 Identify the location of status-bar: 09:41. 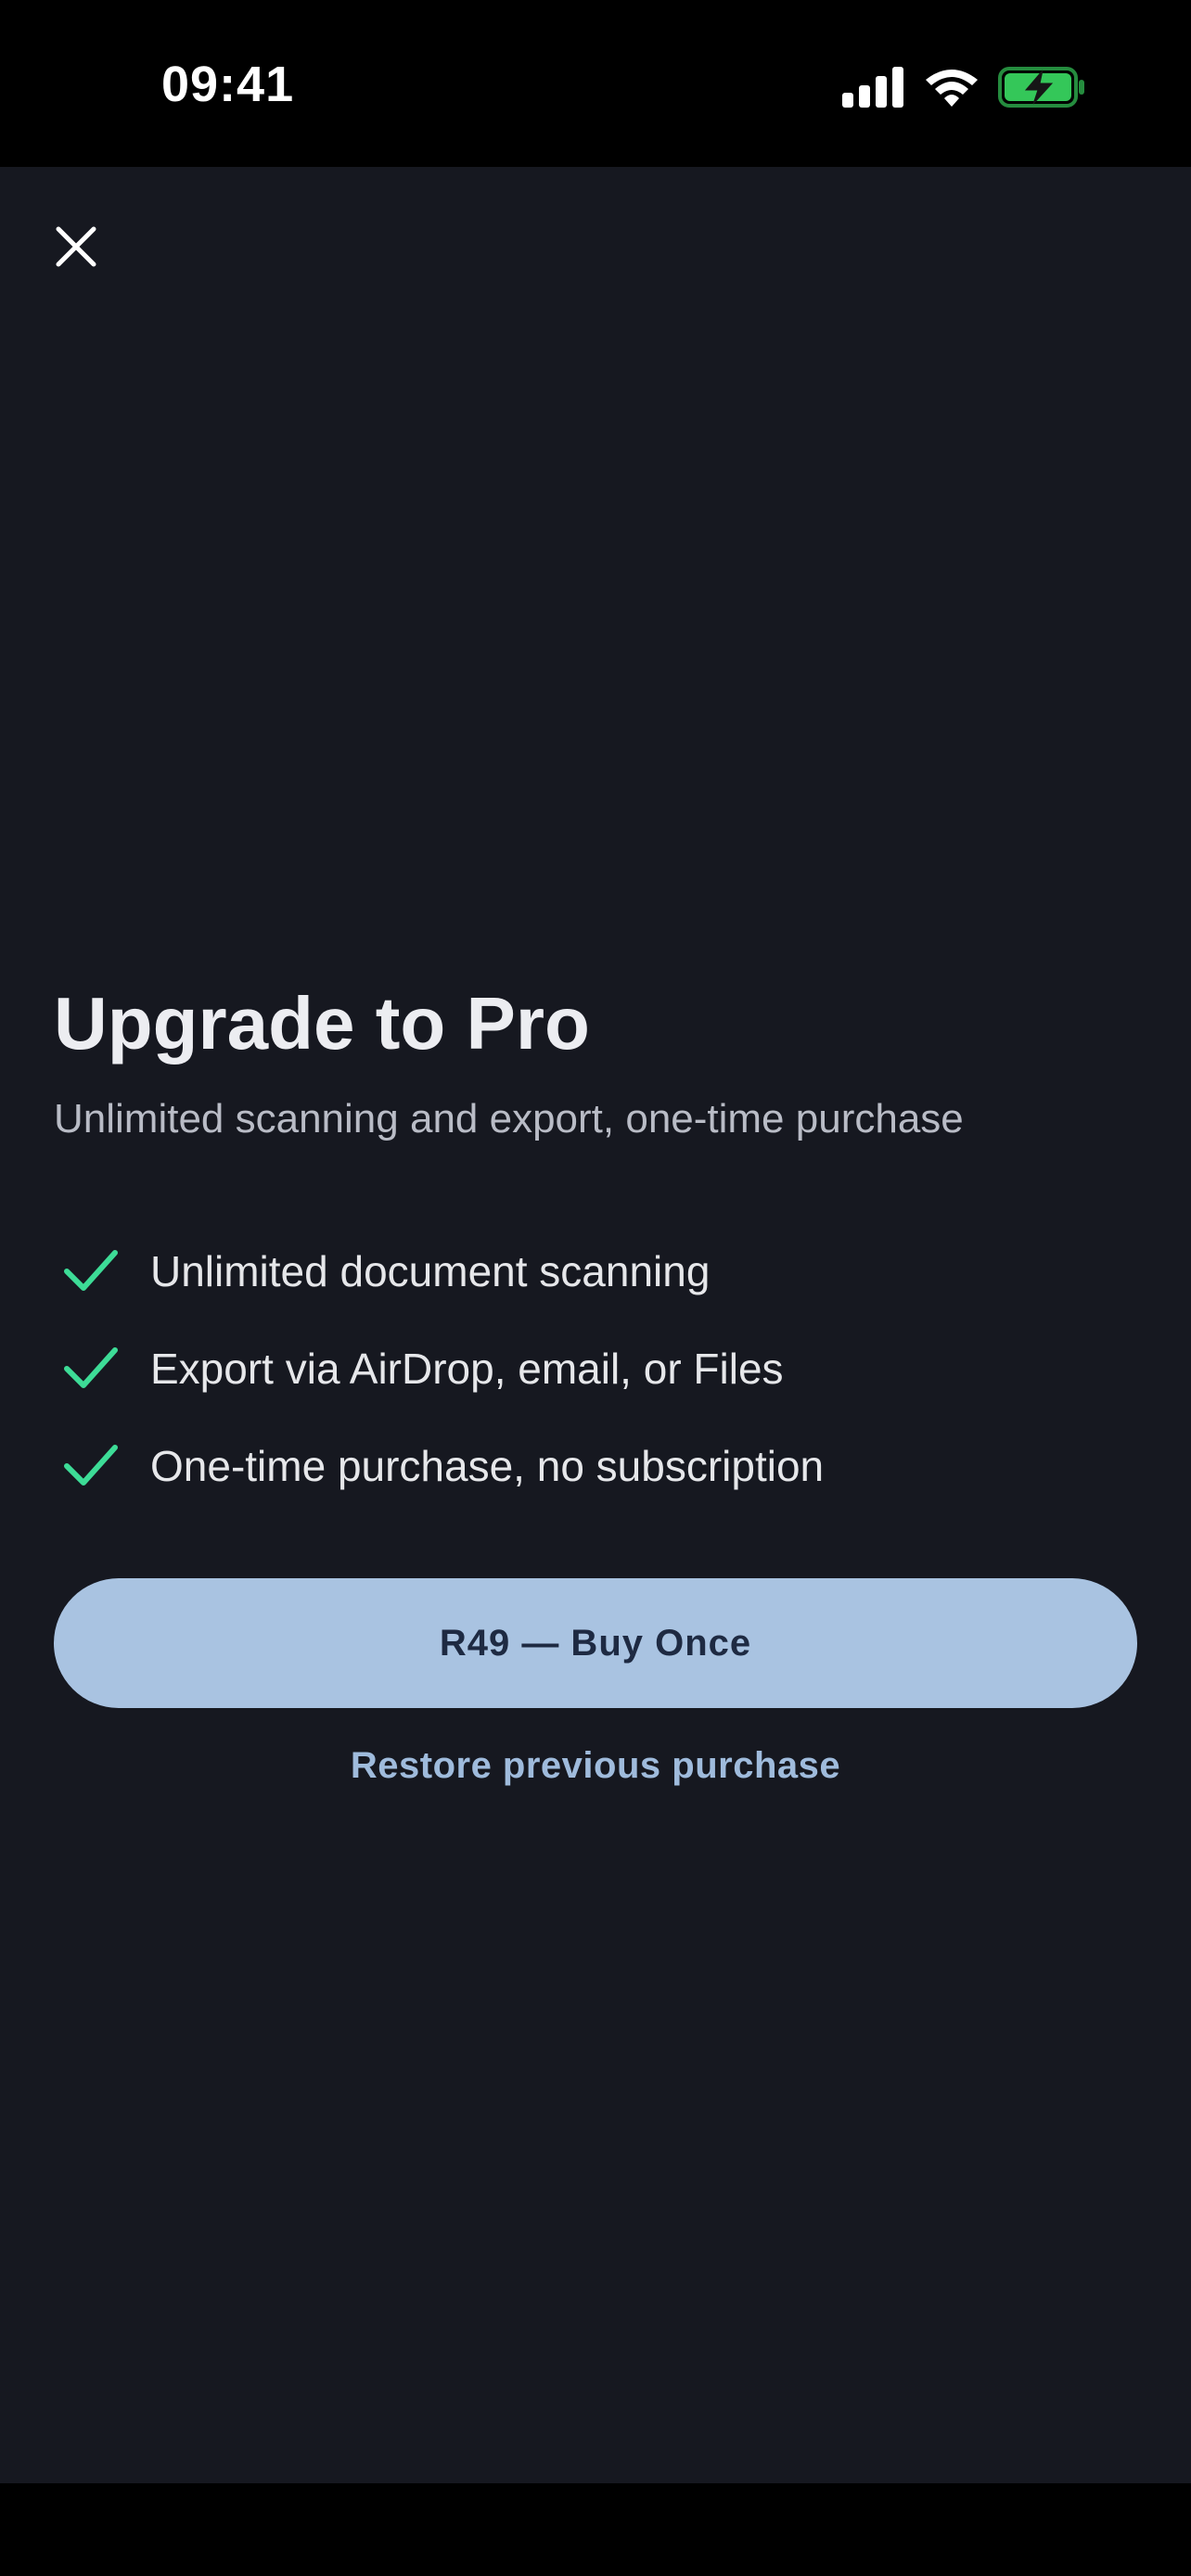
(595, 84).